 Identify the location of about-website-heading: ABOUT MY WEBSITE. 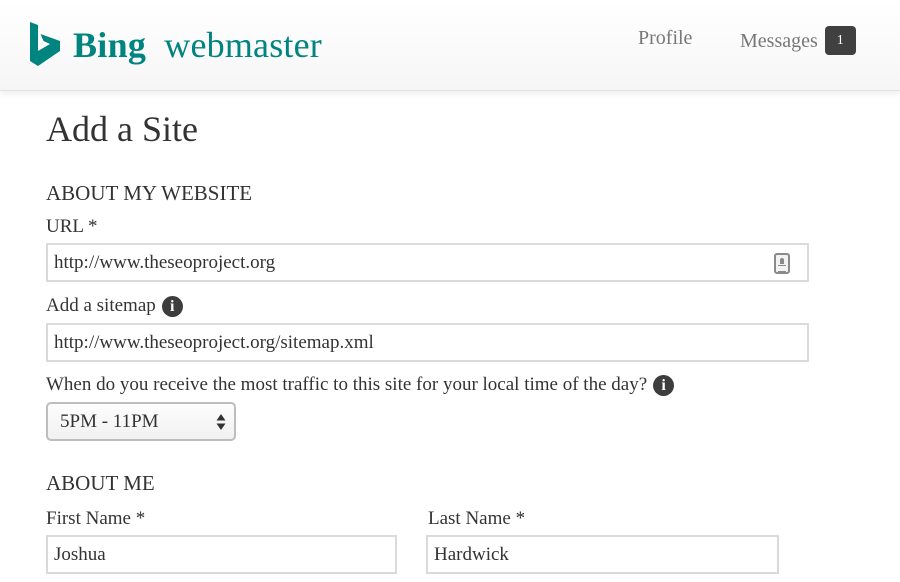
(149, 193).